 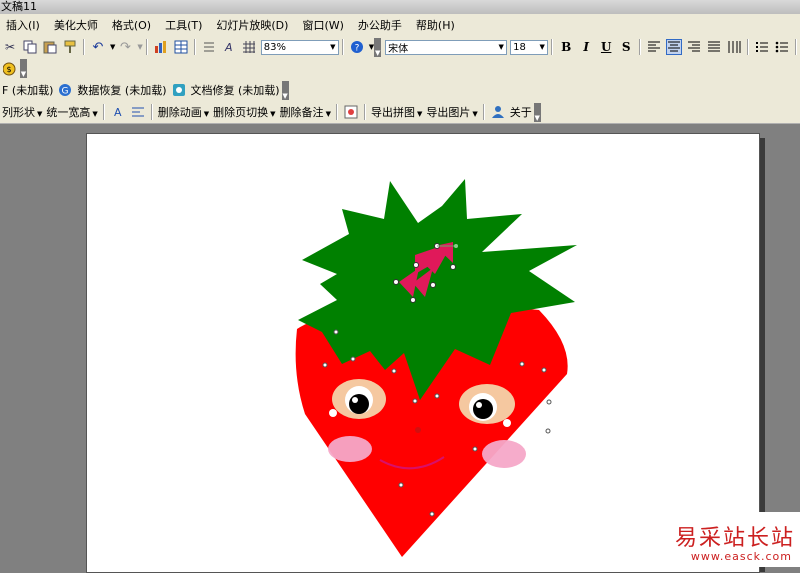 What do you see at coordinates (654, 47) in the screenshot?
I see `align-left-icon` at bounding box center [654, 47].